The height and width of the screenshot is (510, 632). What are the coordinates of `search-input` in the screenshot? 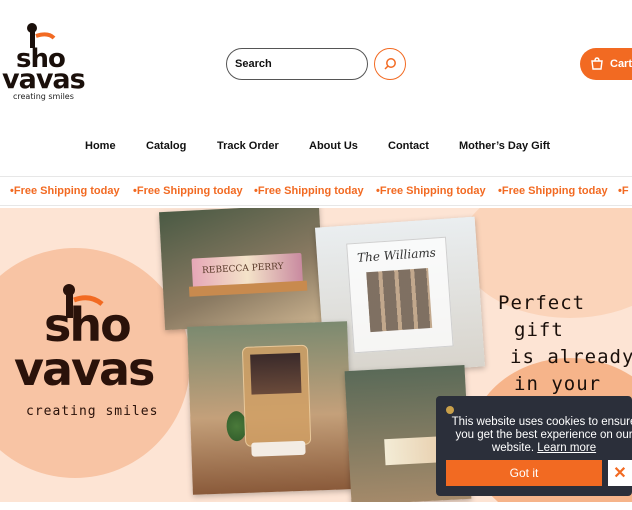 It's located at (295, 64).